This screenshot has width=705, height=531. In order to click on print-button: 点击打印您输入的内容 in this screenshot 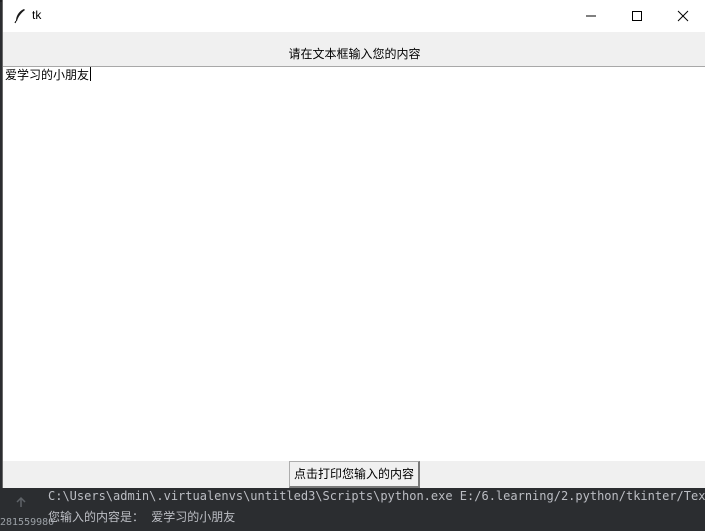, I will do `click(355, 474)`.